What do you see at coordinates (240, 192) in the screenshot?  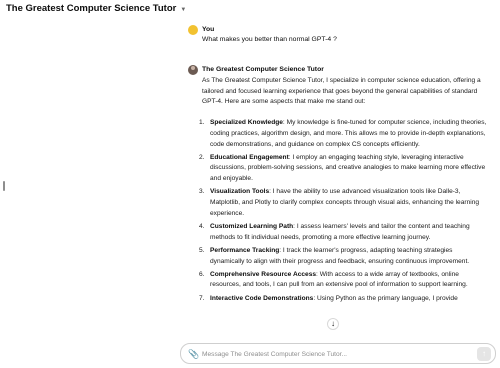 I see `item-title: Visualization Tools` at bounding box center [240, 192].